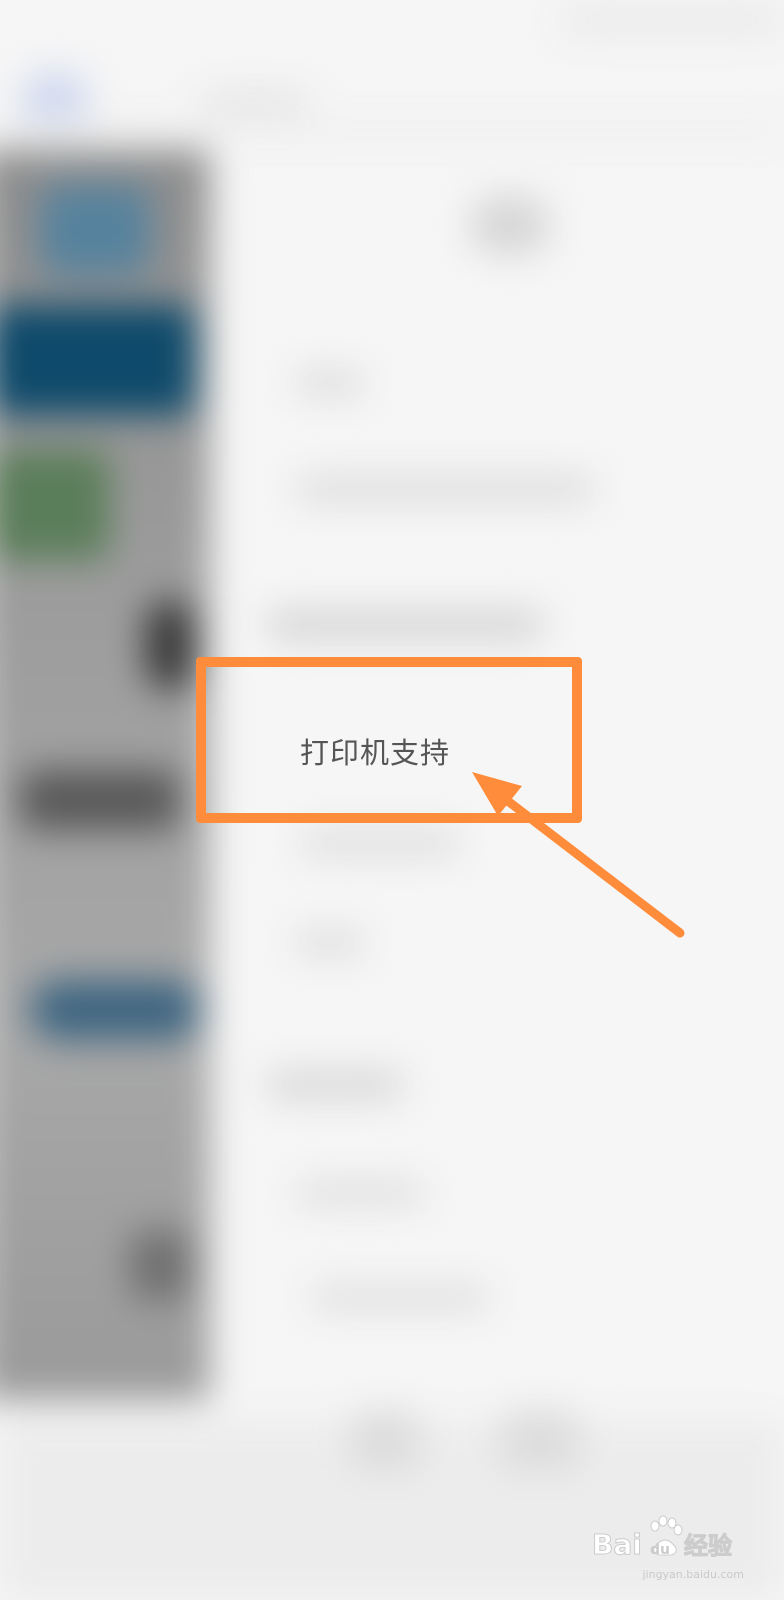 This screenshot has width=784, height=1600. I want to click on svg-text: du, so click(660, 1550).